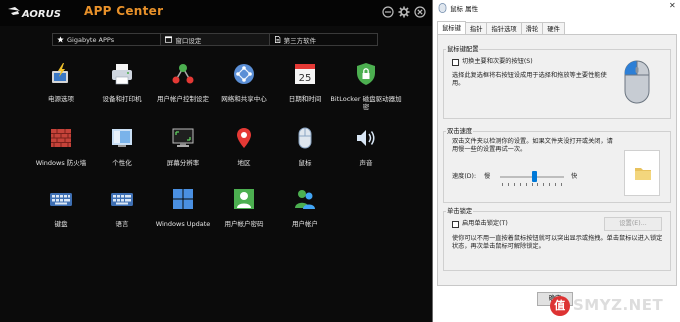 The height and width of the screenshot is (322, 680). Describe the element at coordinates (183, 199) in the screenshot. I see `windows-update-icon` at that location.